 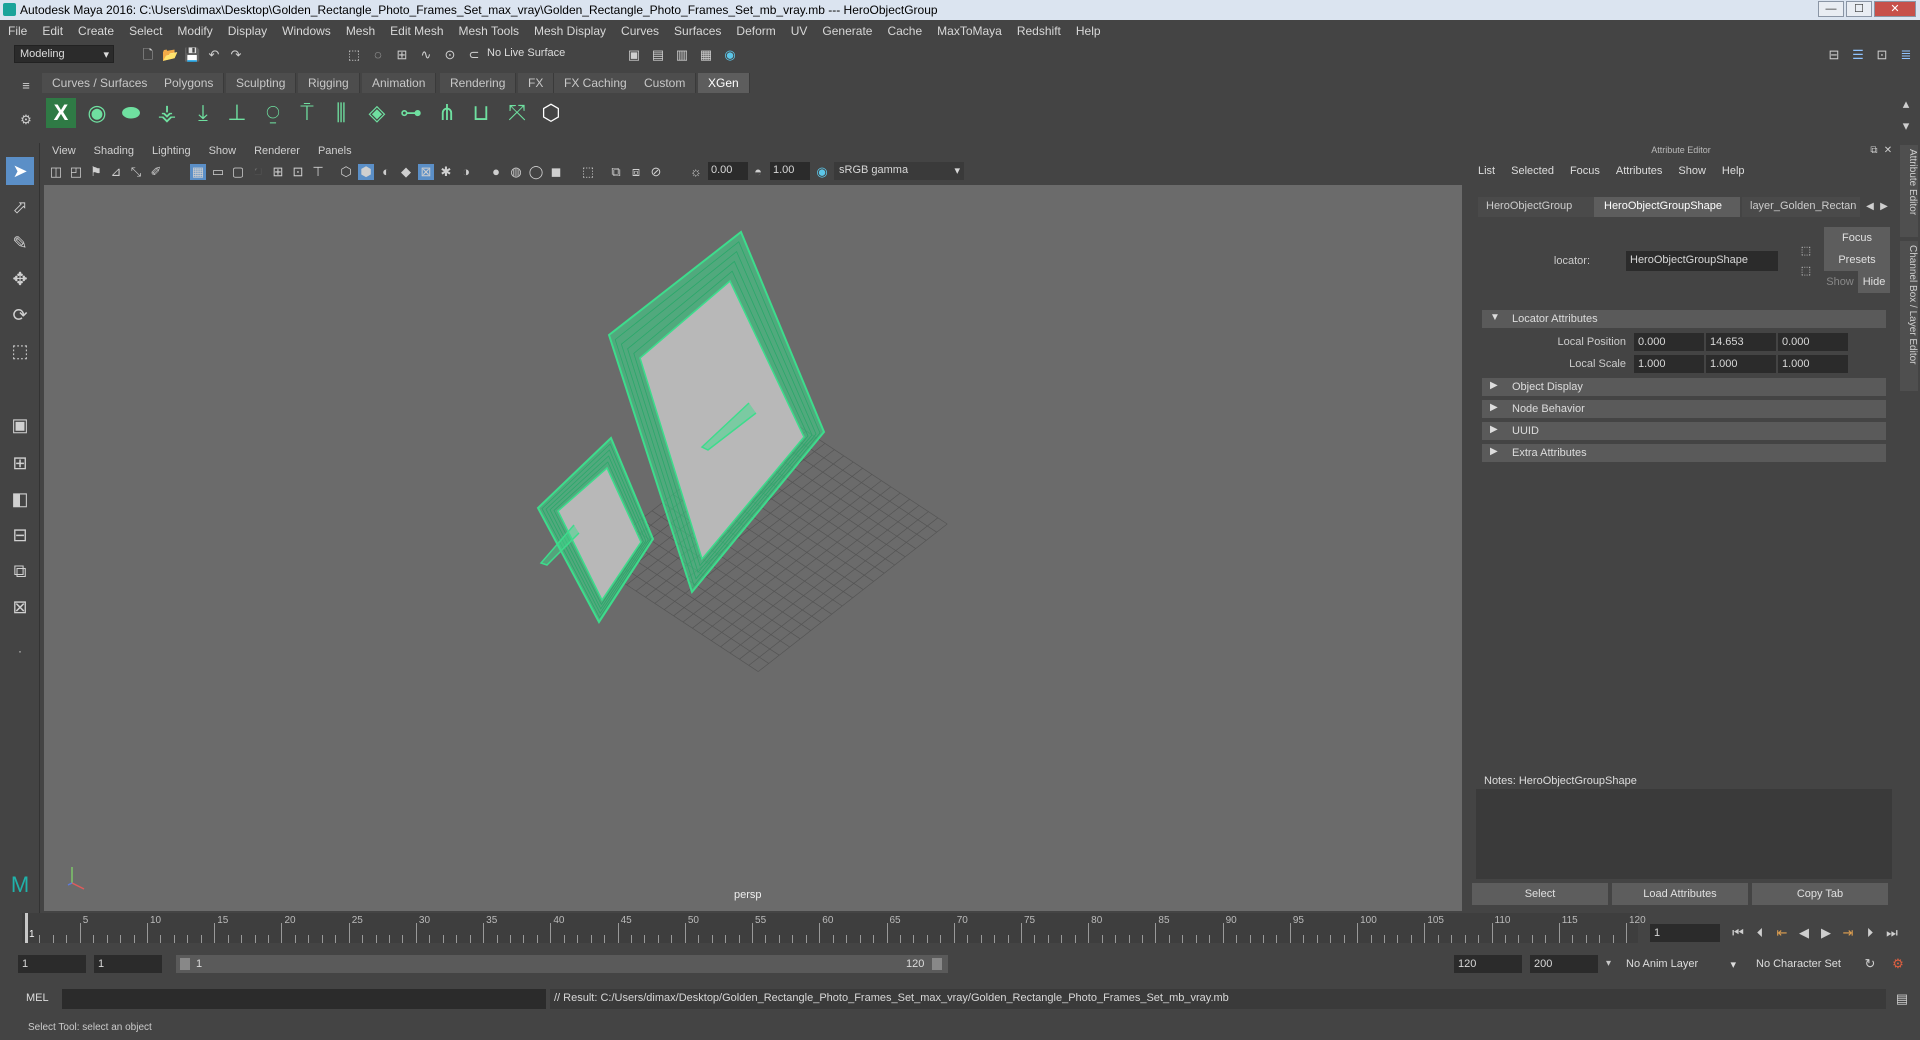 I want to click on motion-blur-icon: ◍, so click(x=516, y=172).